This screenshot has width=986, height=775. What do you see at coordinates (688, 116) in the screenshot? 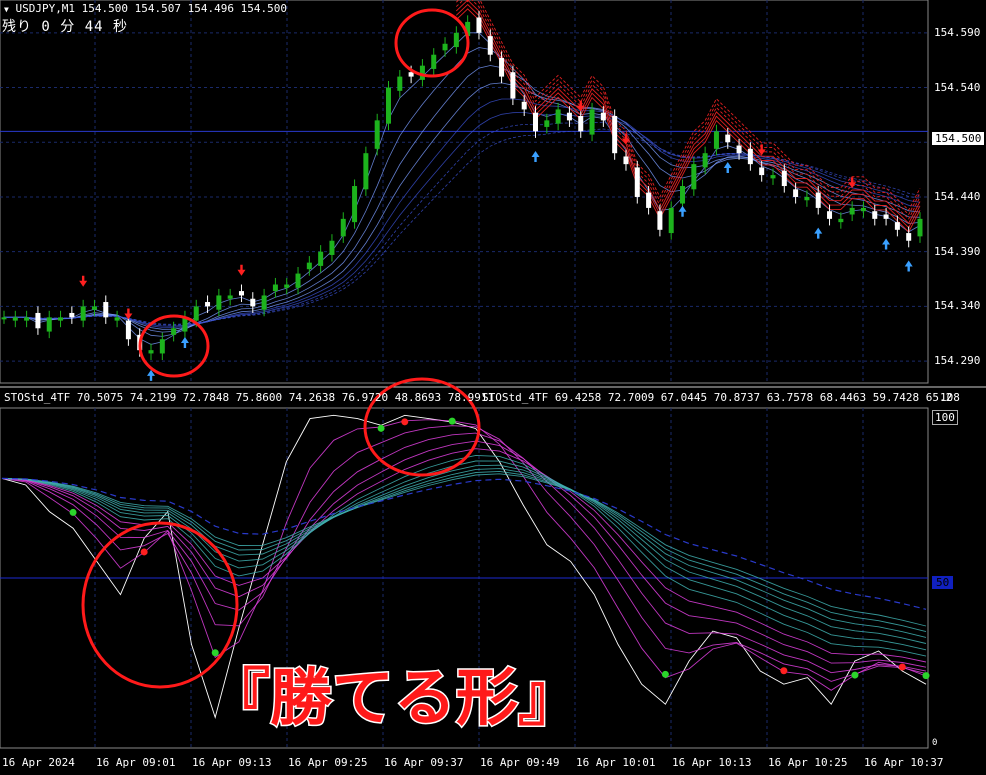
I see `ma-ribbon-red-line` at bounding box center [688, 116].